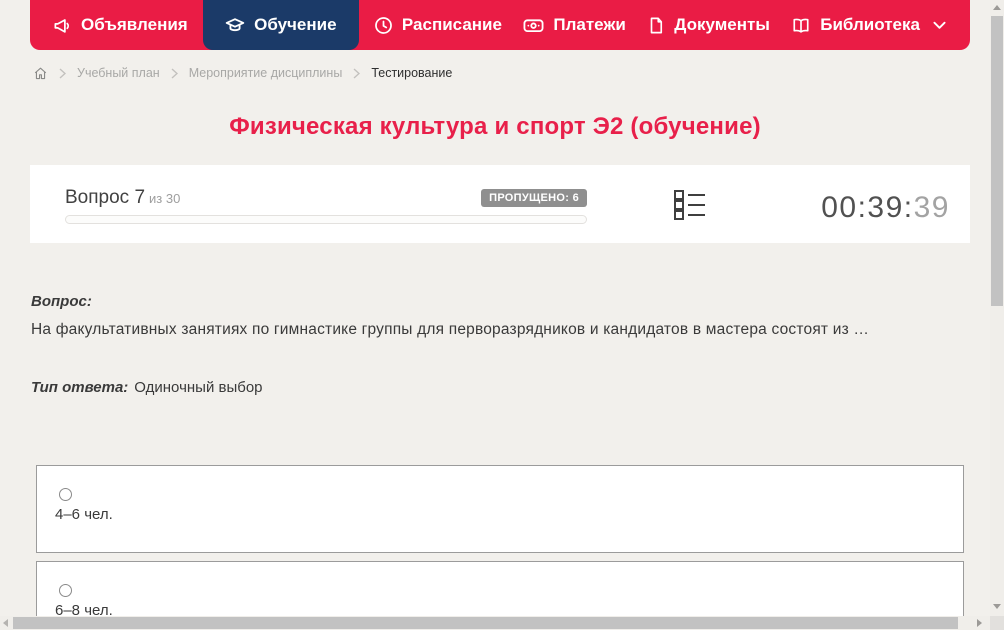 The height and width of the screenshot is (630, 1004). I want to click on nav-item-label: Документы, so click(722, 24).